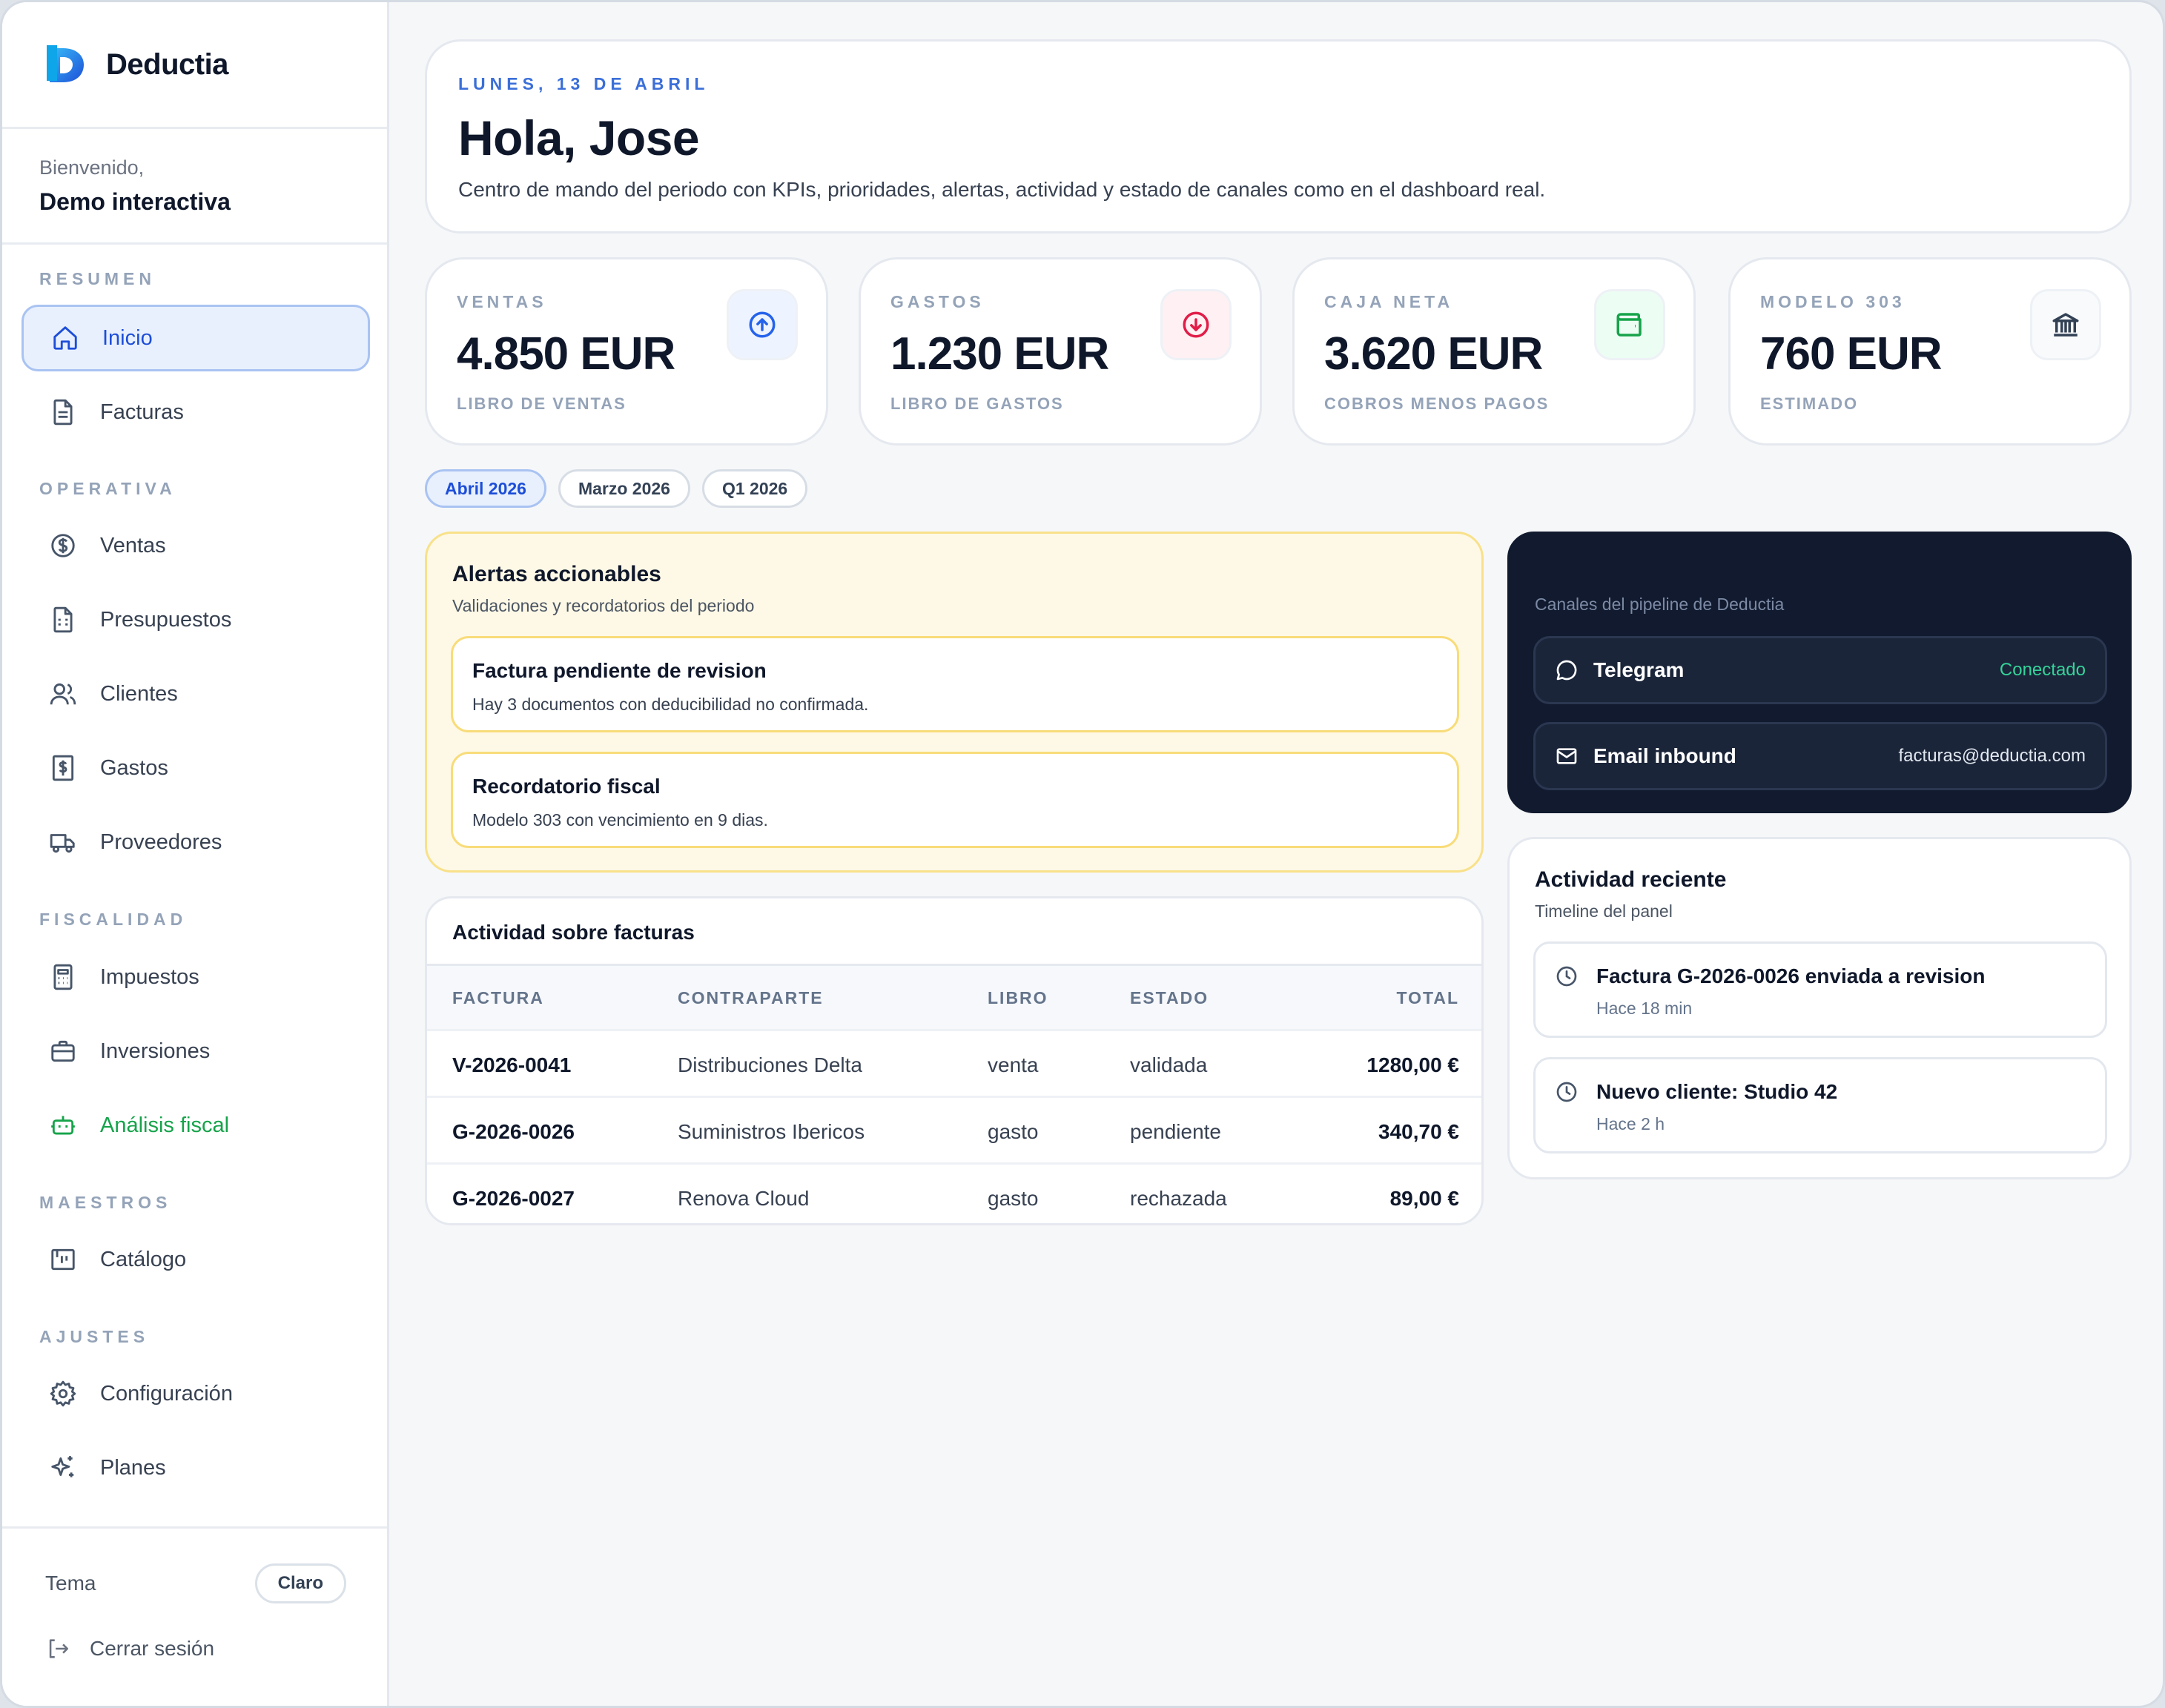  Describe the element at coordinates (196, 1467) in the screenshot. I see `sidebar-item-planes: Planes` at that location.